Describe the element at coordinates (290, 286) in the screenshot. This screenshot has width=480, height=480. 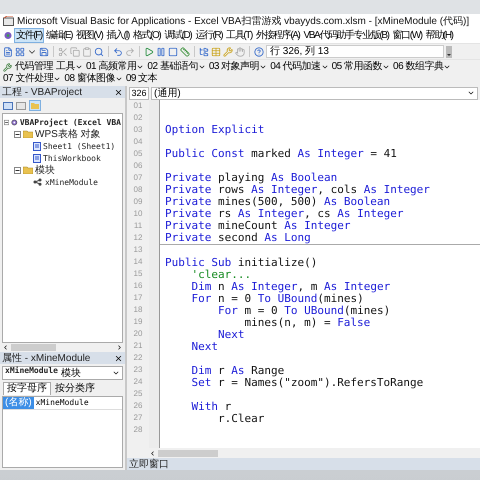
I see `code-line: Dim n As Integer, m As Integer` at that location.